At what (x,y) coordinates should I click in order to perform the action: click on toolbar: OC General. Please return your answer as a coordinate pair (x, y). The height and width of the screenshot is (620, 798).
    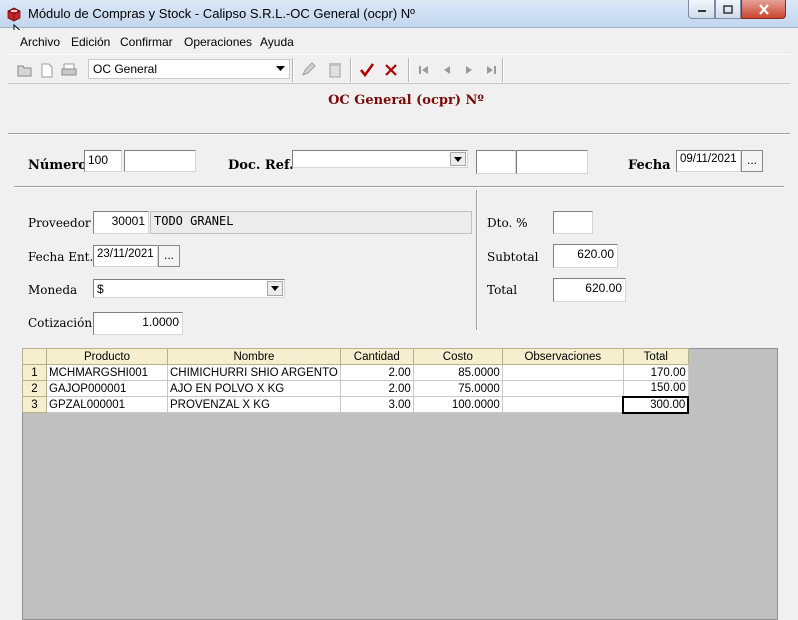
    Looking at the image, I should click on (399, 69).